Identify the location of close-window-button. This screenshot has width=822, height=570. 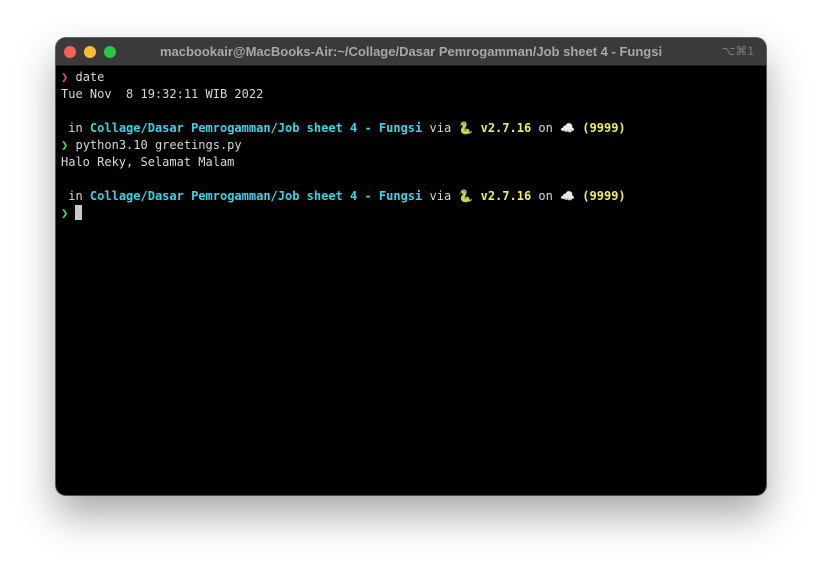
(70, 52).